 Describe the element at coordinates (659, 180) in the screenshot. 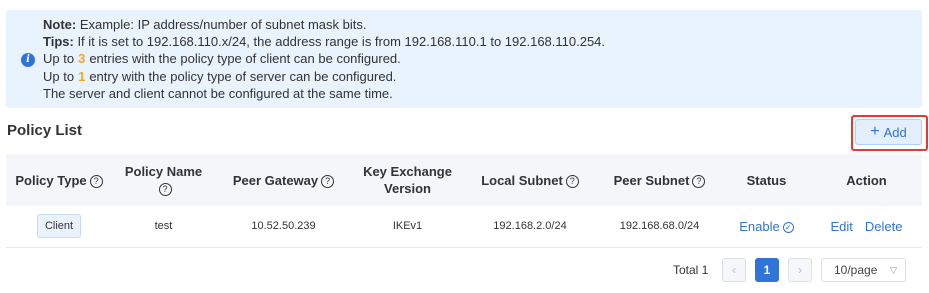

I see `header-peer-subnet: Peer Subnet?` at that location.